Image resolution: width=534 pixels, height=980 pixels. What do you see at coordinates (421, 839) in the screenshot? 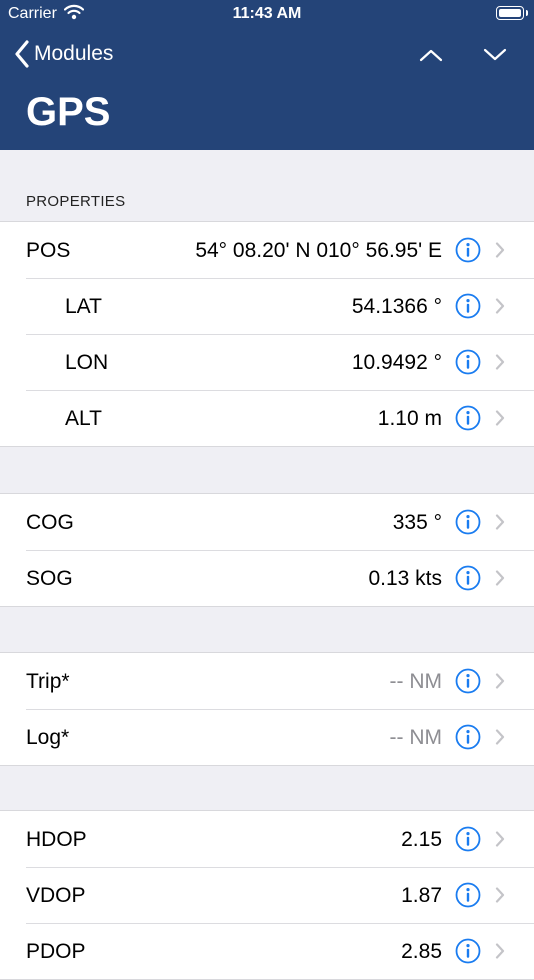
I see `row-value: 2.15` at bounding box center [421, 839].